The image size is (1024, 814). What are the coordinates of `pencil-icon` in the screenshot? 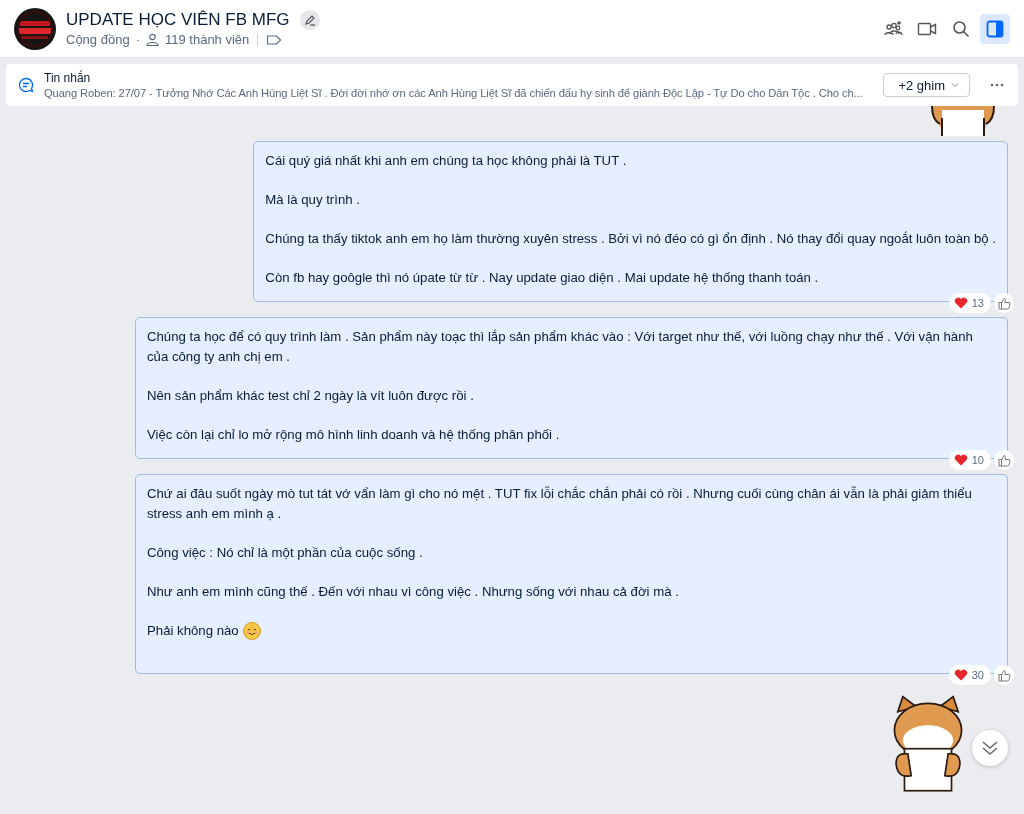 It's located at (309, 20).